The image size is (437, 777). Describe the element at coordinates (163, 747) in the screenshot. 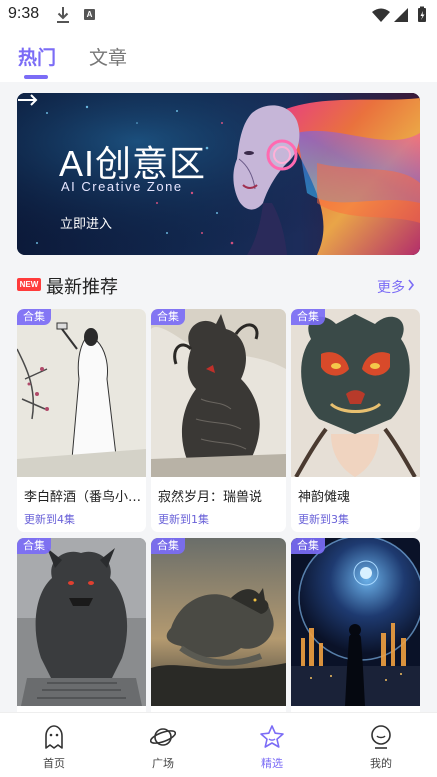

I see `nav-square: 广场` at that location.